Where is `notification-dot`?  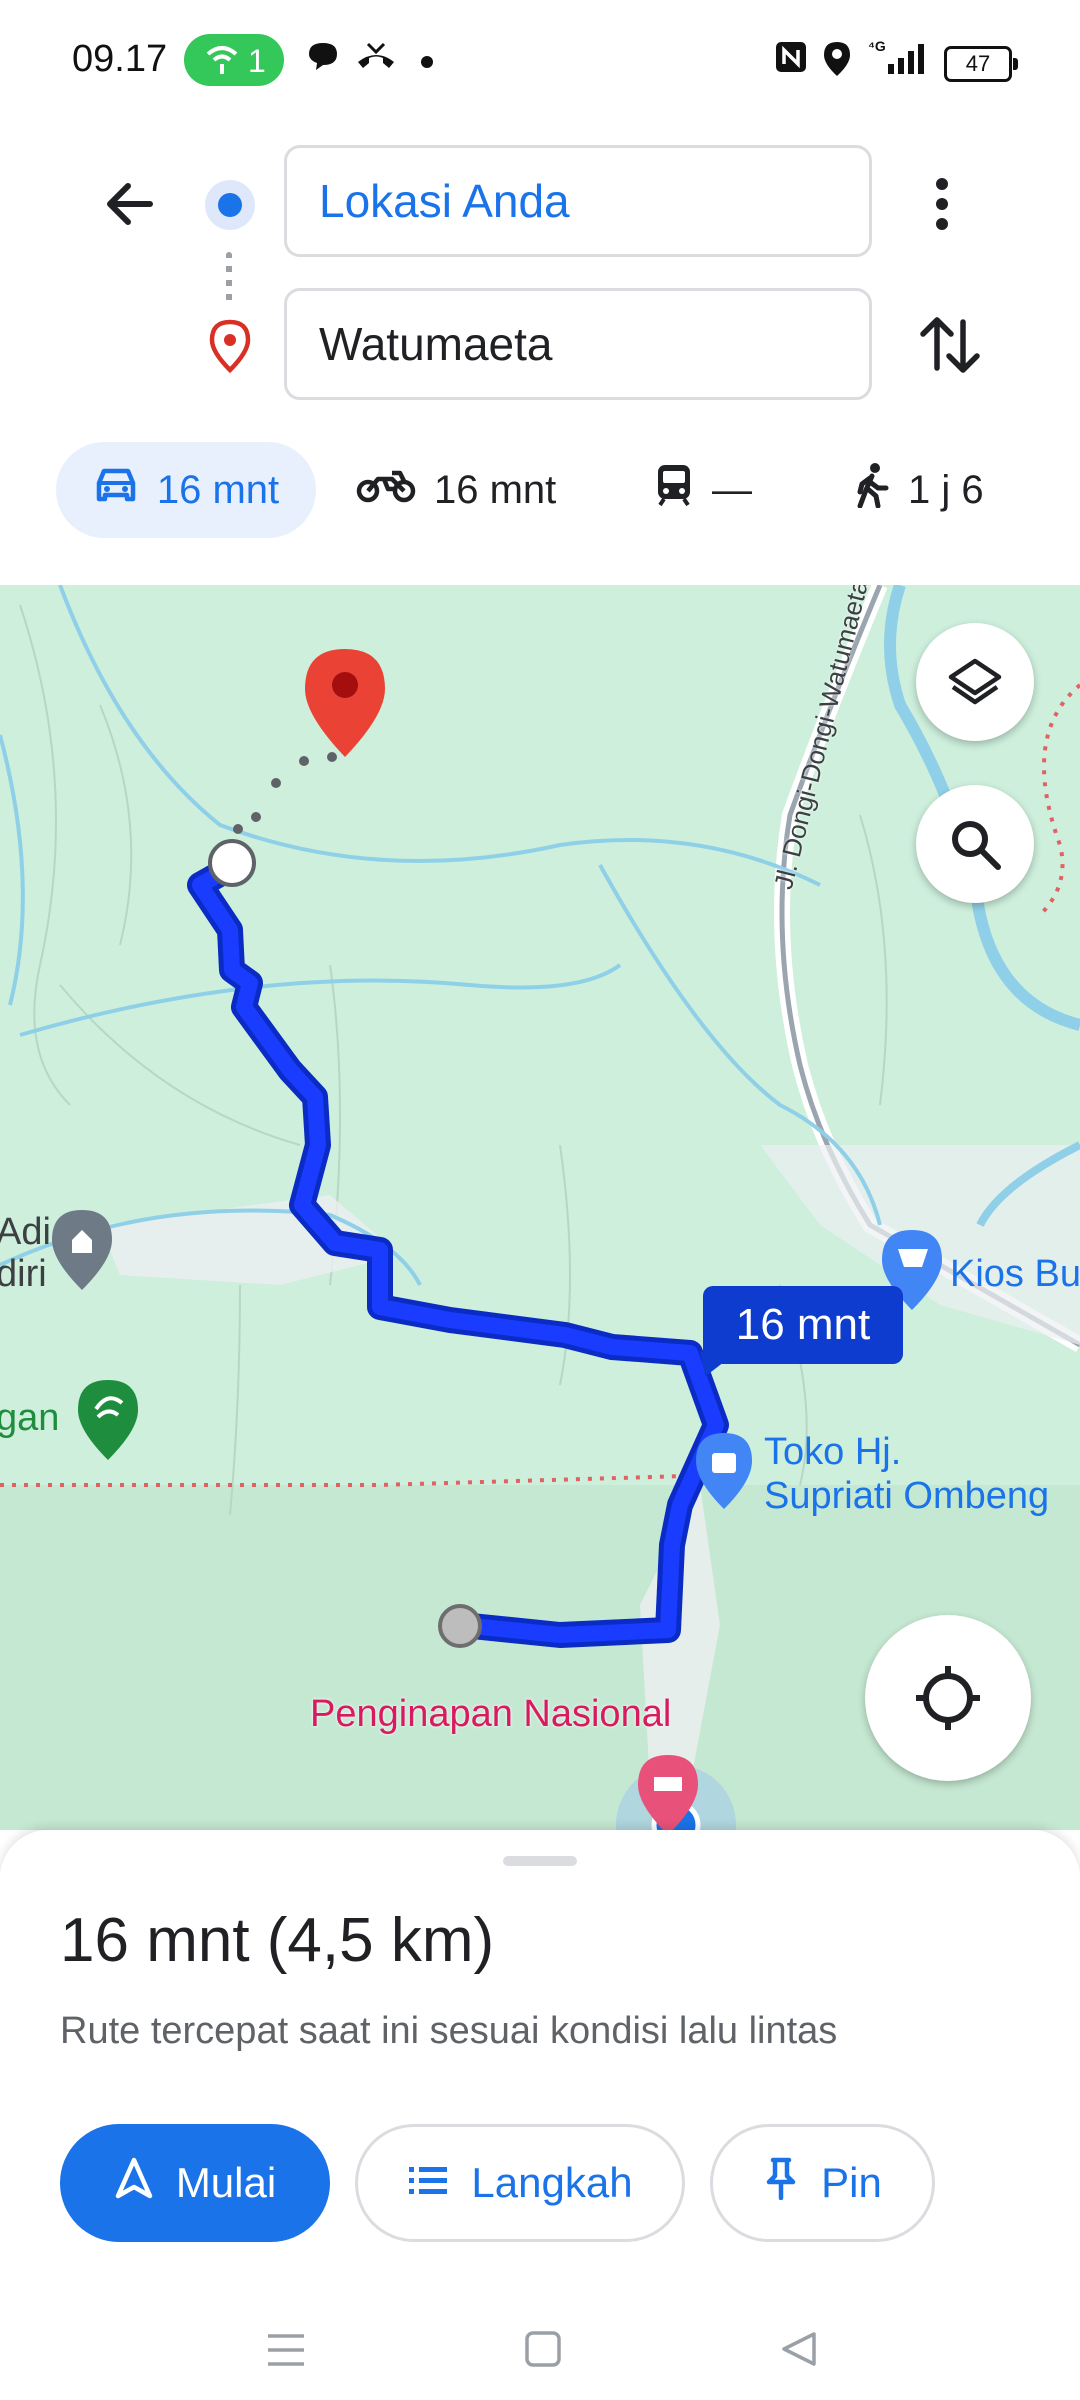 notification-dot is located at coordinates (427, 62).